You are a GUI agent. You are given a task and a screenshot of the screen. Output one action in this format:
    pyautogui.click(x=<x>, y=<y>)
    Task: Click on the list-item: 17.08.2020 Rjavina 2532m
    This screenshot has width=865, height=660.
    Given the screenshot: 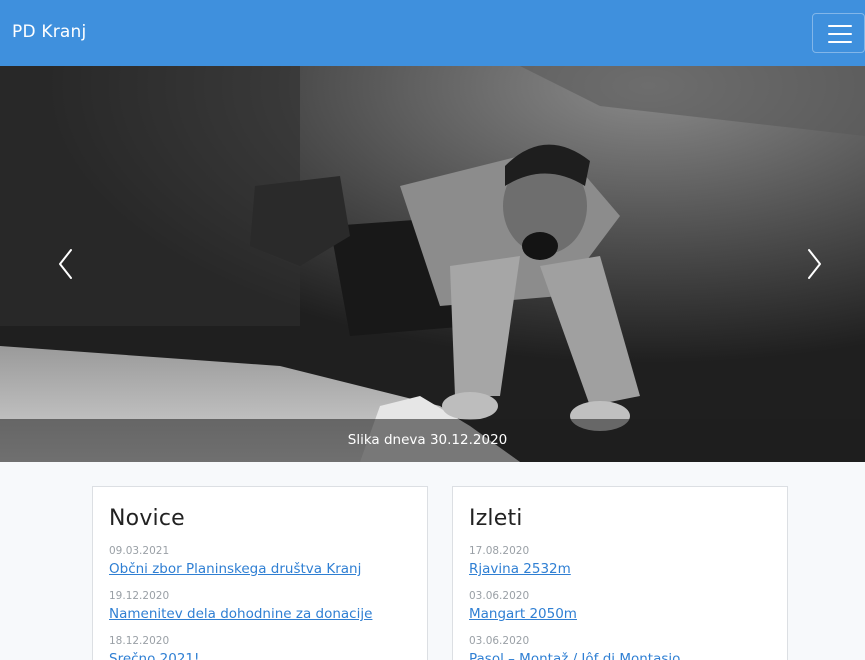 What is the action you would take?
    pyautogui.click(x=520, y=561)
    